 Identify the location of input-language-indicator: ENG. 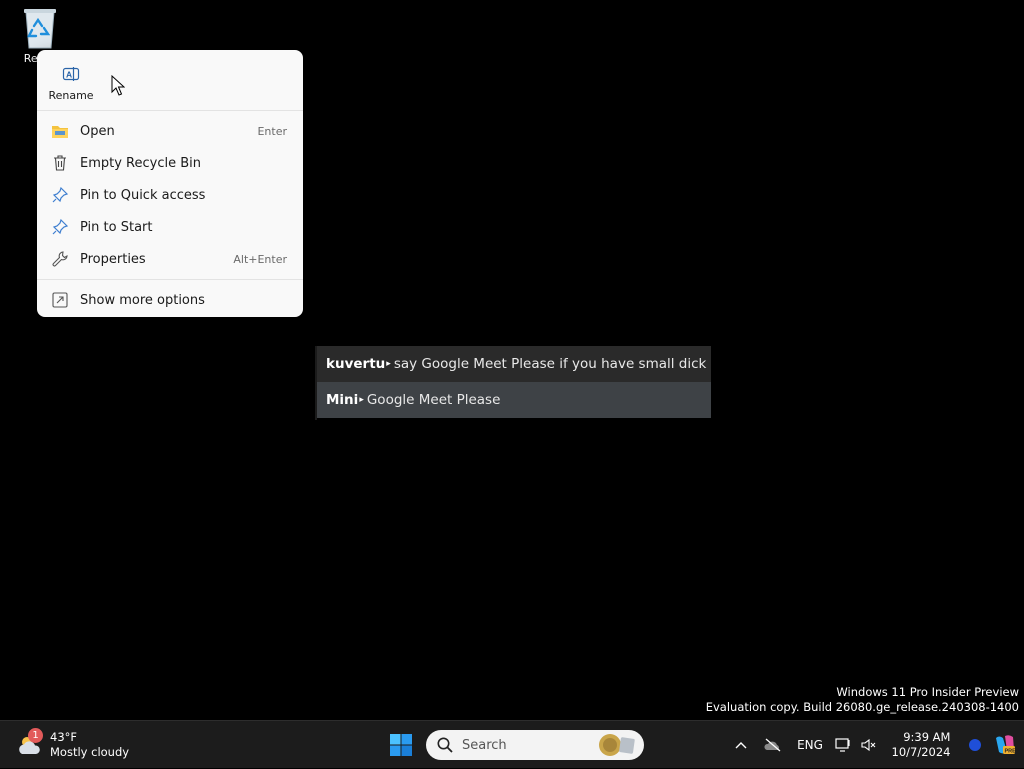
(810, 745).